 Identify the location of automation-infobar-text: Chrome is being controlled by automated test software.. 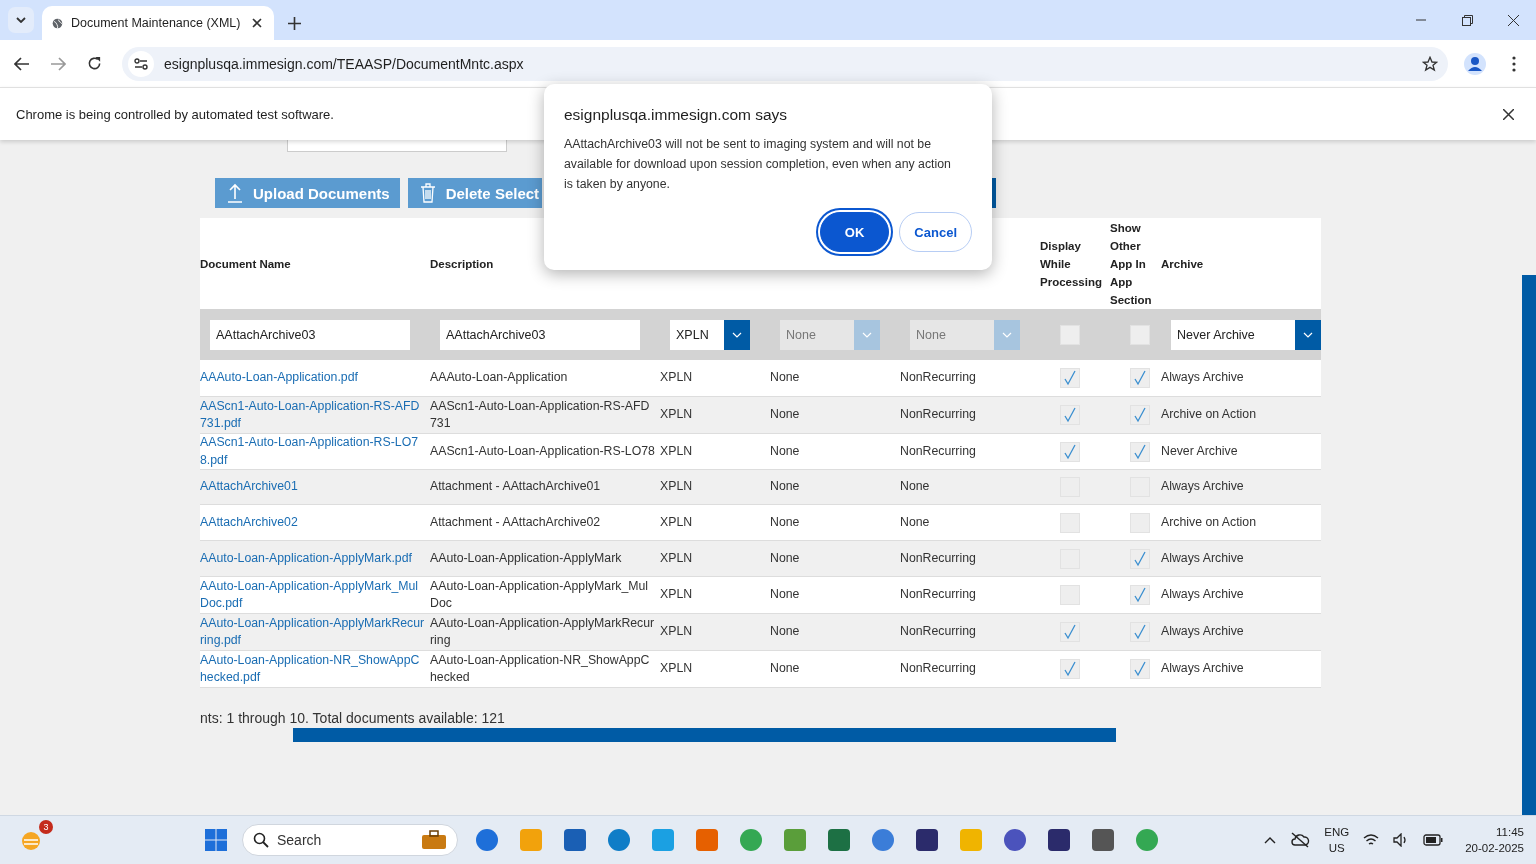
(175, 114).